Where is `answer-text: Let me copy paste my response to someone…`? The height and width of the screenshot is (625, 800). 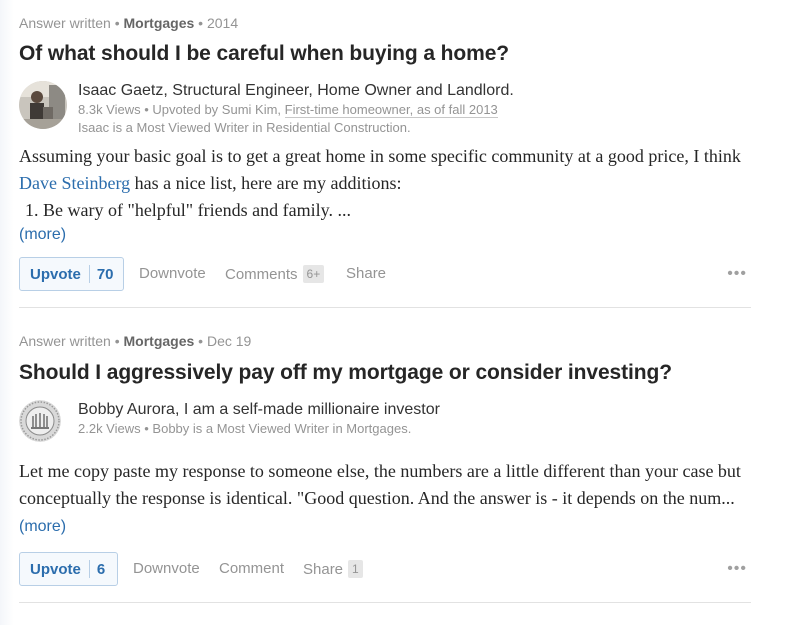 answer-text: Let me copy paste my response to someone… is located at coordinates (380, 484).